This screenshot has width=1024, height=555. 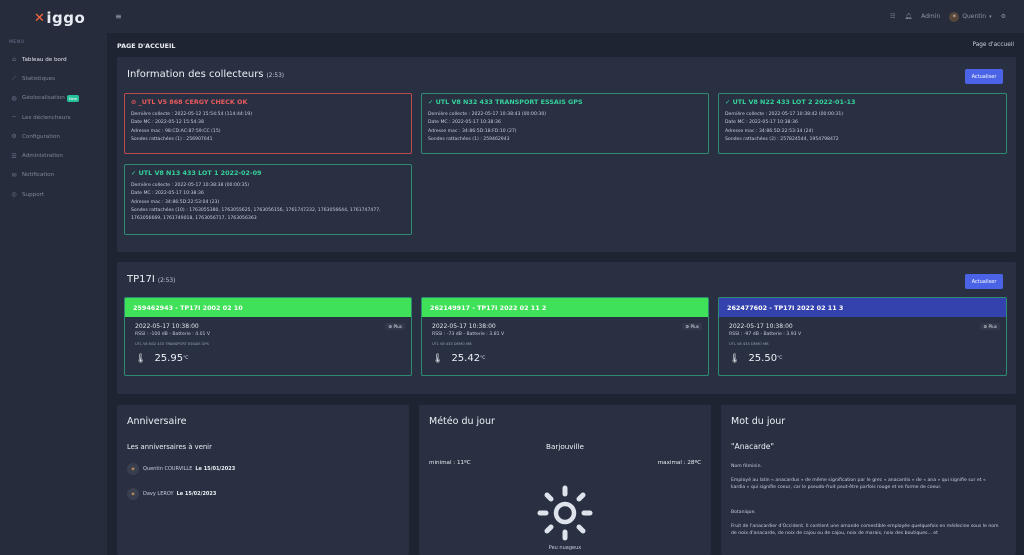 What do you see at coordinates (215, 469) in the screenshot?
I see `birthday-date: Le 15/01/2023` at bounding box center [215, 469].